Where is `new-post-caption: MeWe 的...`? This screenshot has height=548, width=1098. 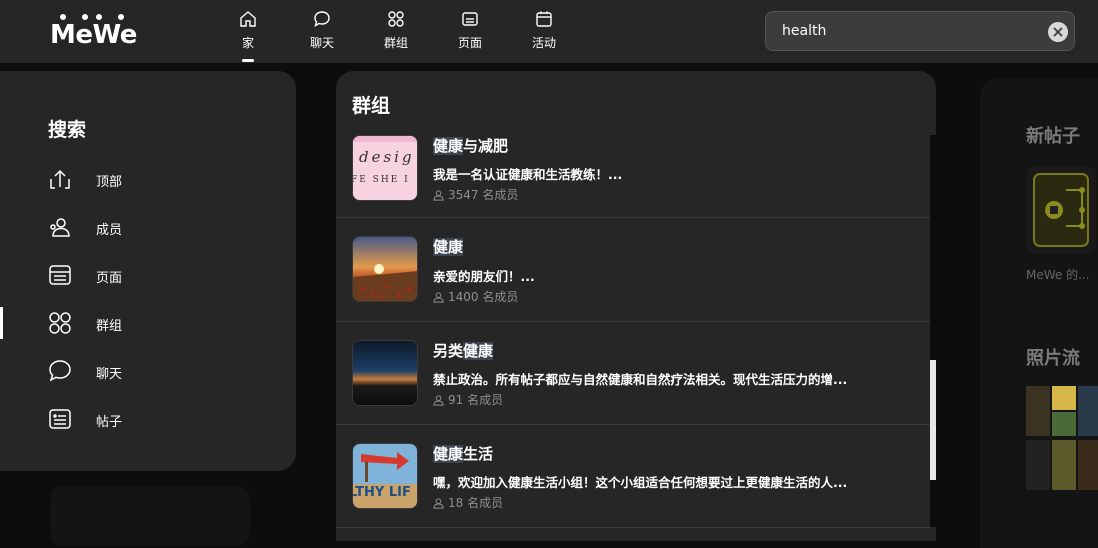
new-post-caption: MeWe 的... is located at coordinates (1058, 275).